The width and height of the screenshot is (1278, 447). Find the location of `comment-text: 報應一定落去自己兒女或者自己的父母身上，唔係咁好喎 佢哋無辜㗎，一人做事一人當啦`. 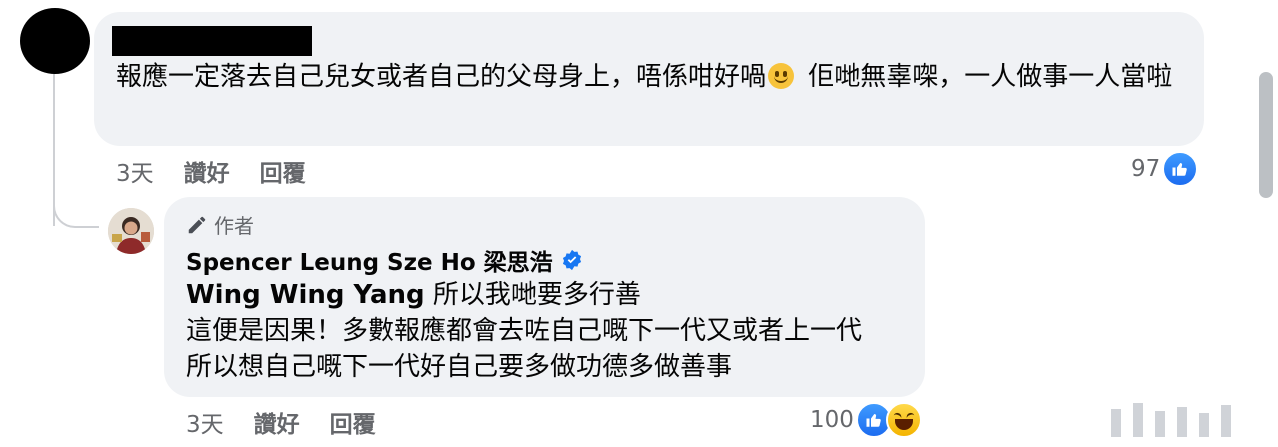

comment-text: 報應一定落去自己兒女或者自己的父母身上，唔係咁好喎 佢哋無辜㗎，一人做事一人當啦 is located at coordinates (651, 77).